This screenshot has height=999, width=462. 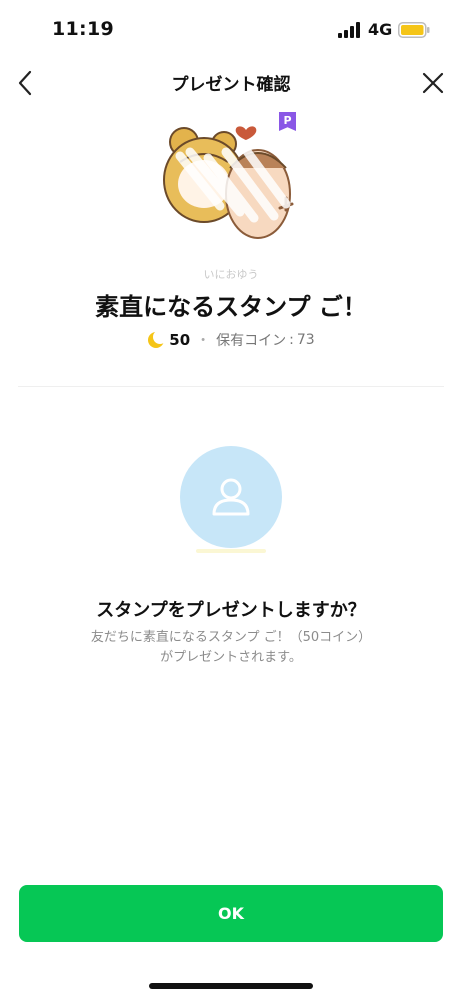 What do you see at coordinates (305, 340) in the screenshot?
I see `owned-coins-value: 73` at bounding box center [305, 340].